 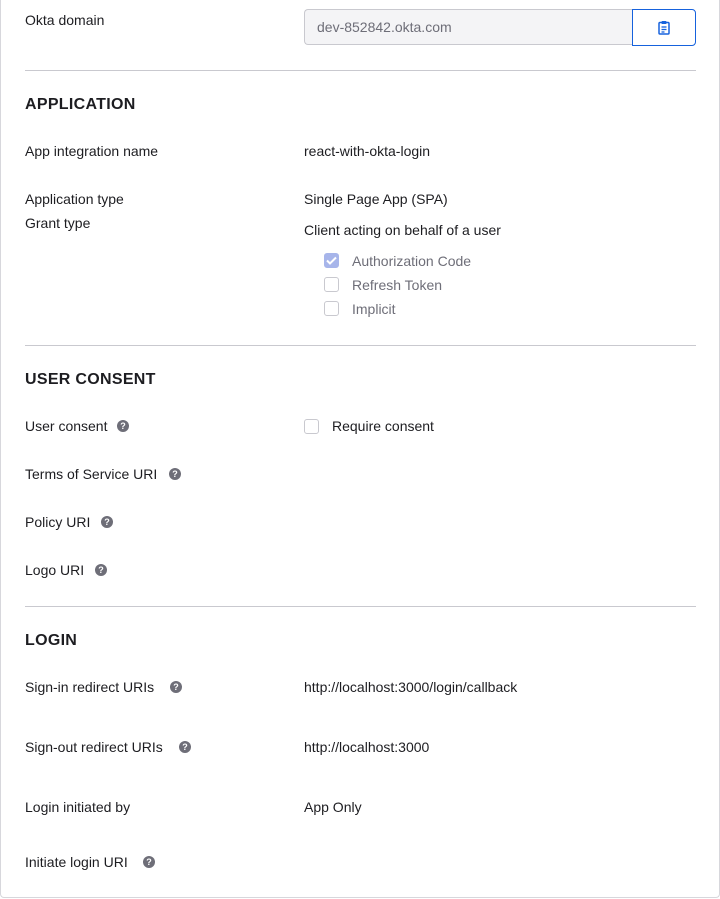 I want to click on implicit-checkbox, so click(x=331, y=308).